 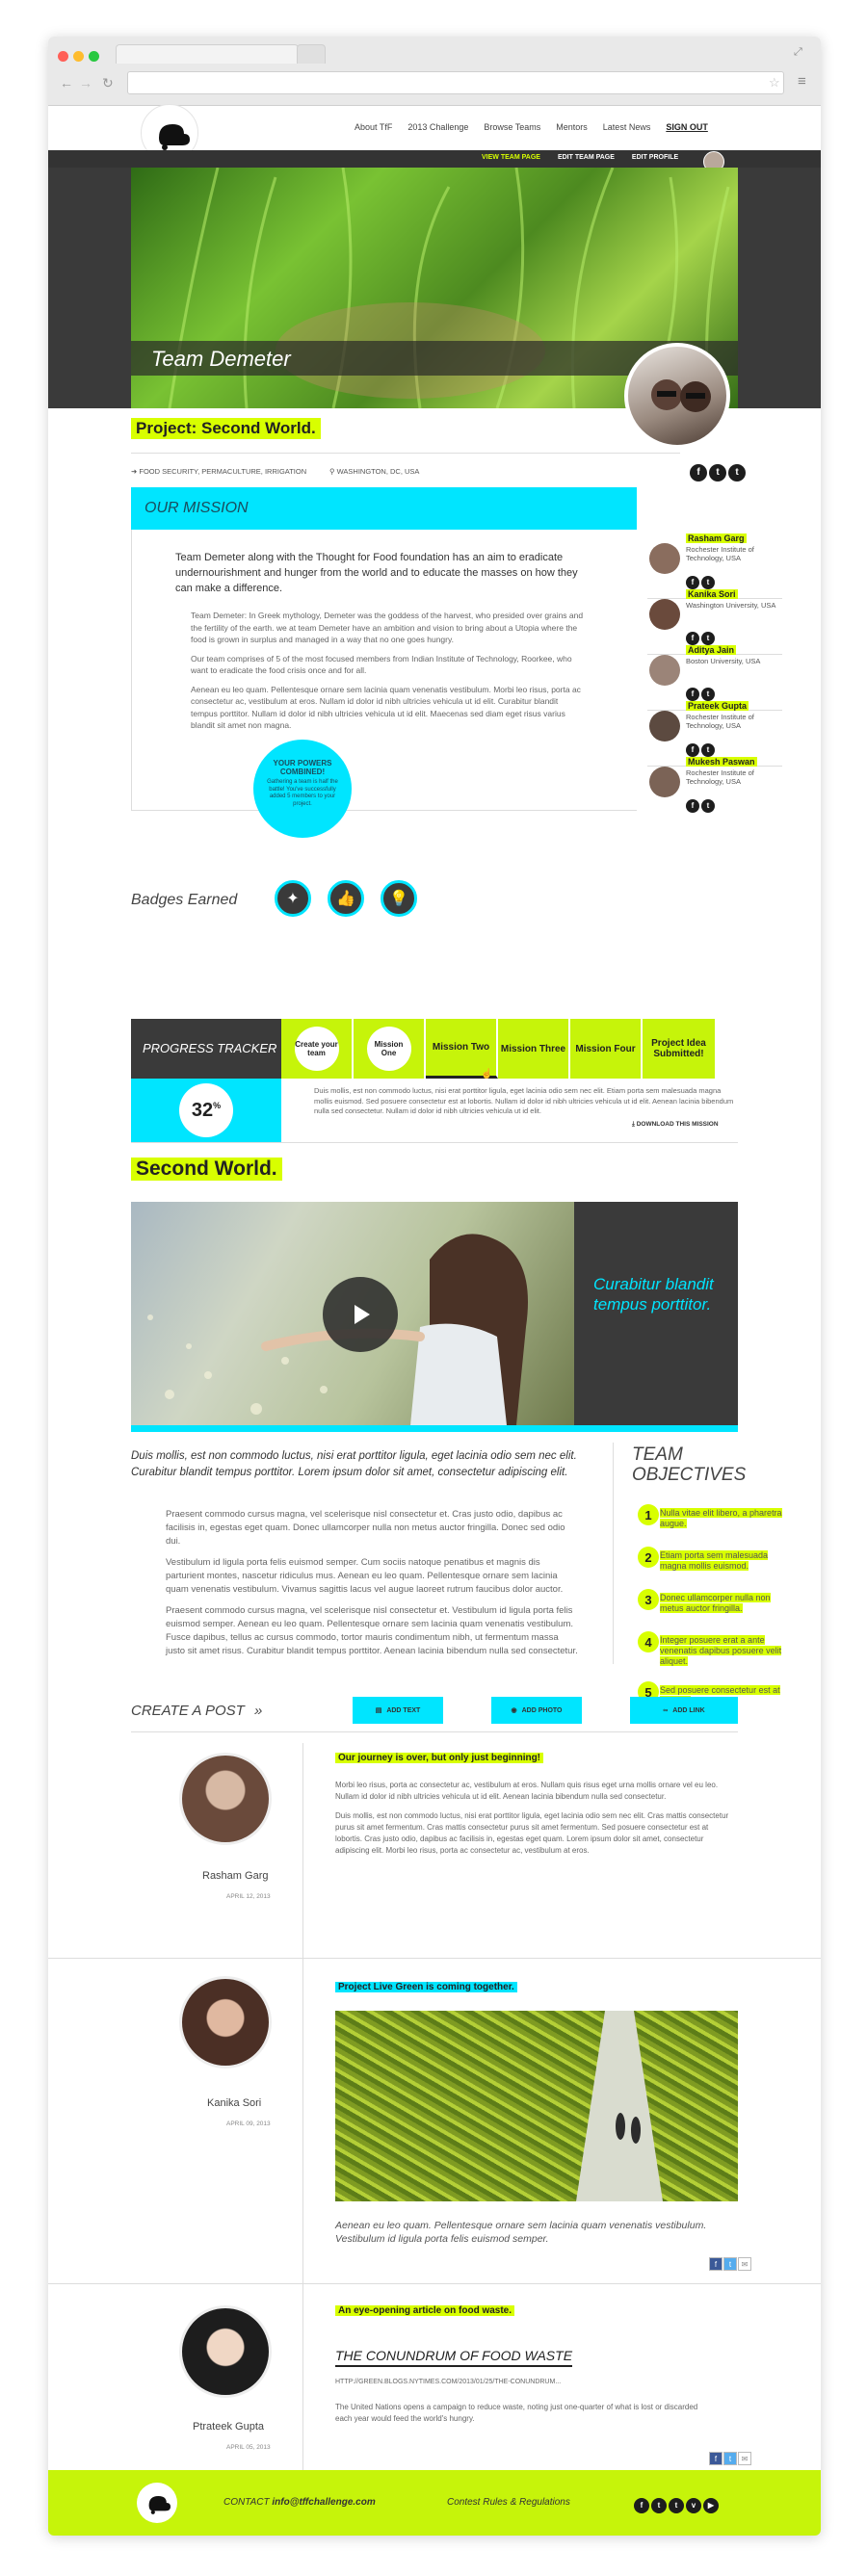 What do you see at coordinates (657, 1454) in the screenshot?
I see `objectives-heading-line: TEAM` at bounding box center [657, 1454].